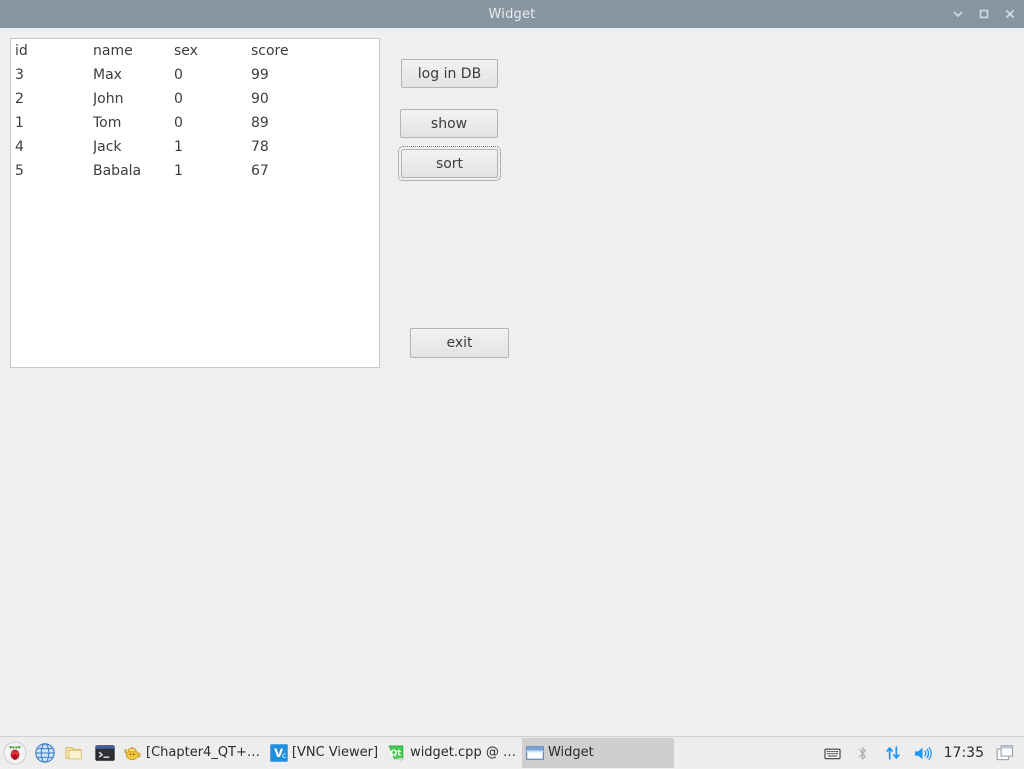  What do you see at coordinates (260, 147) in the screenshot?
I see `cell-score: 78` at bounding box center [260, 147].